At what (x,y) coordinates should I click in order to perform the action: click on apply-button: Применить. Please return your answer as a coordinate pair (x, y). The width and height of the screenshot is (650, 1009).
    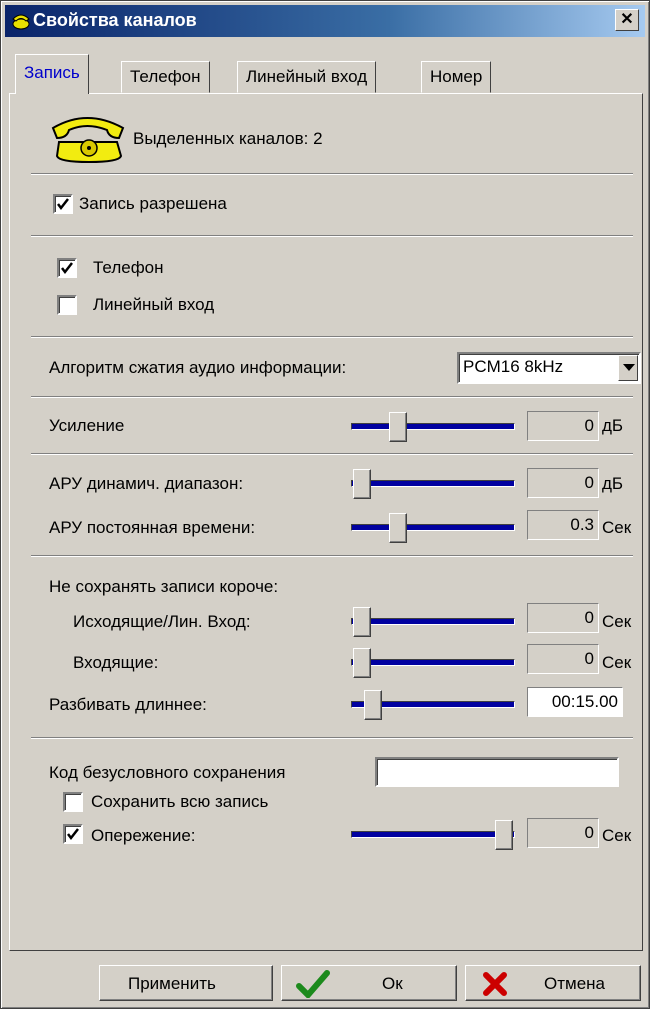
    Looking at the image, I should click on (186, 983).